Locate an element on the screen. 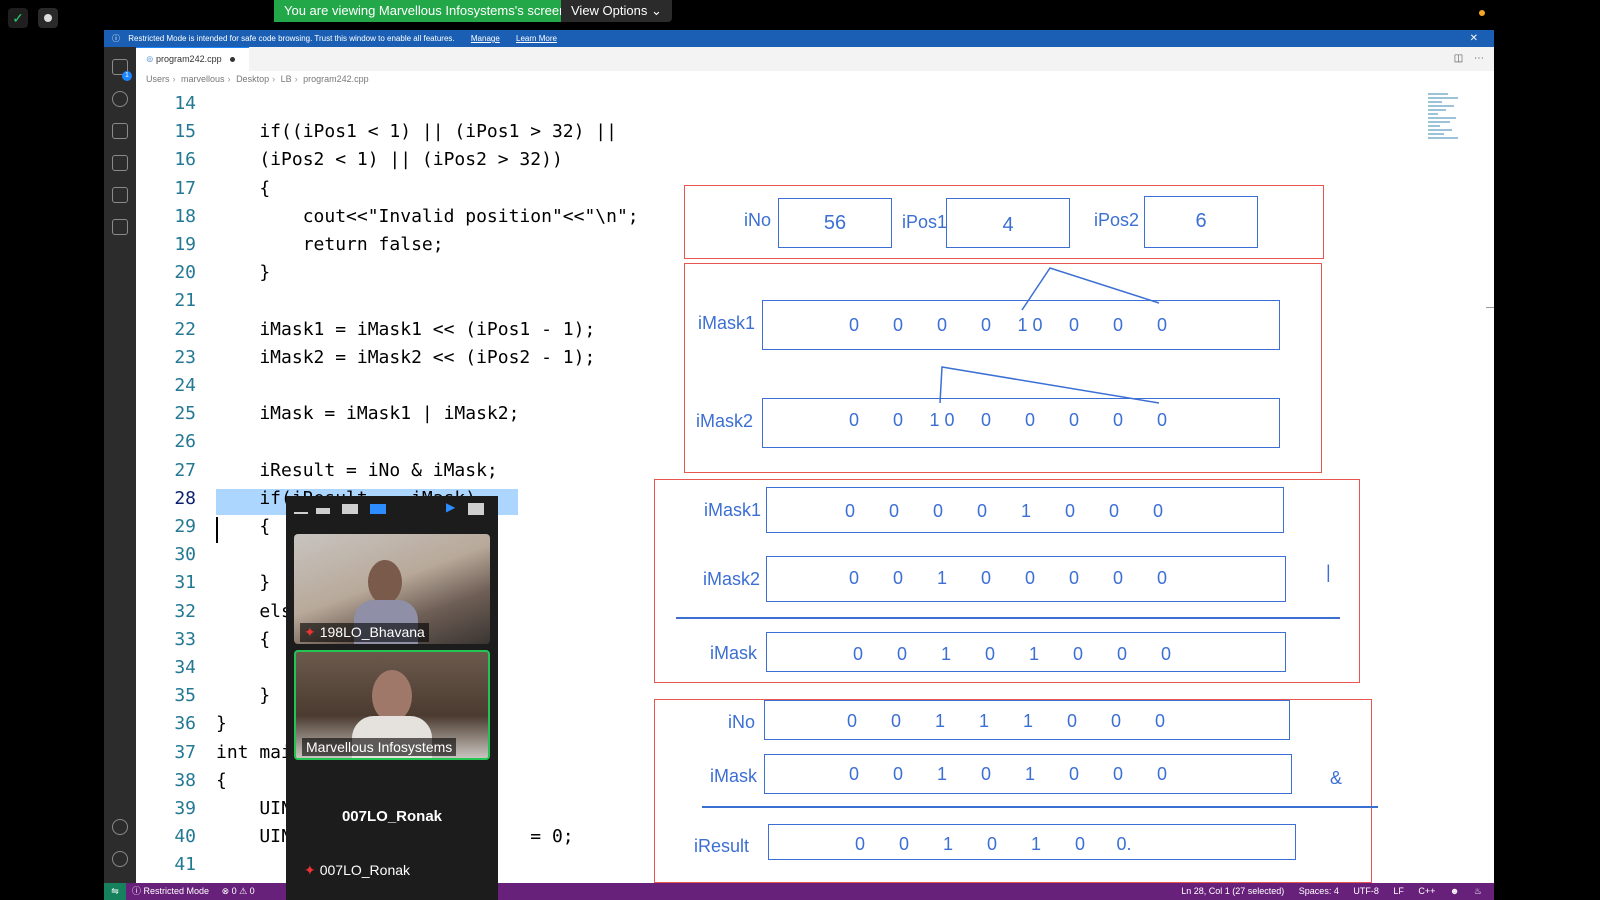 This screenshot has height=900, width=1600. editor-actions: ◫ ⋯ is located at coordinates (1469, 59).